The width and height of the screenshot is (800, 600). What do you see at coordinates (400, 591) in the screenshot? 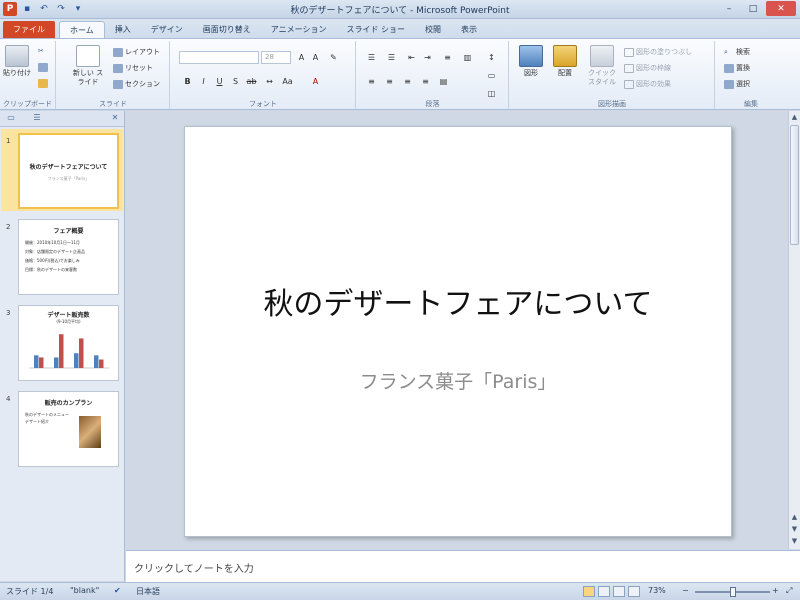
I see `status-bar: スライド 1/4 "blank" ✔ 日本語 73% − + ⤢` at bounding box center [400, 591].